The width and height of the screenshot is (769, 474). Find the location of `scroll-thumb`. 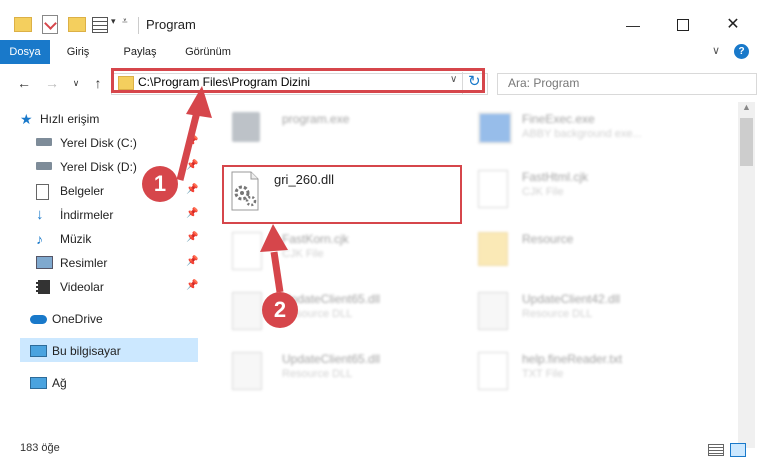

scroll-thumb is located at coordinates (746, 142).